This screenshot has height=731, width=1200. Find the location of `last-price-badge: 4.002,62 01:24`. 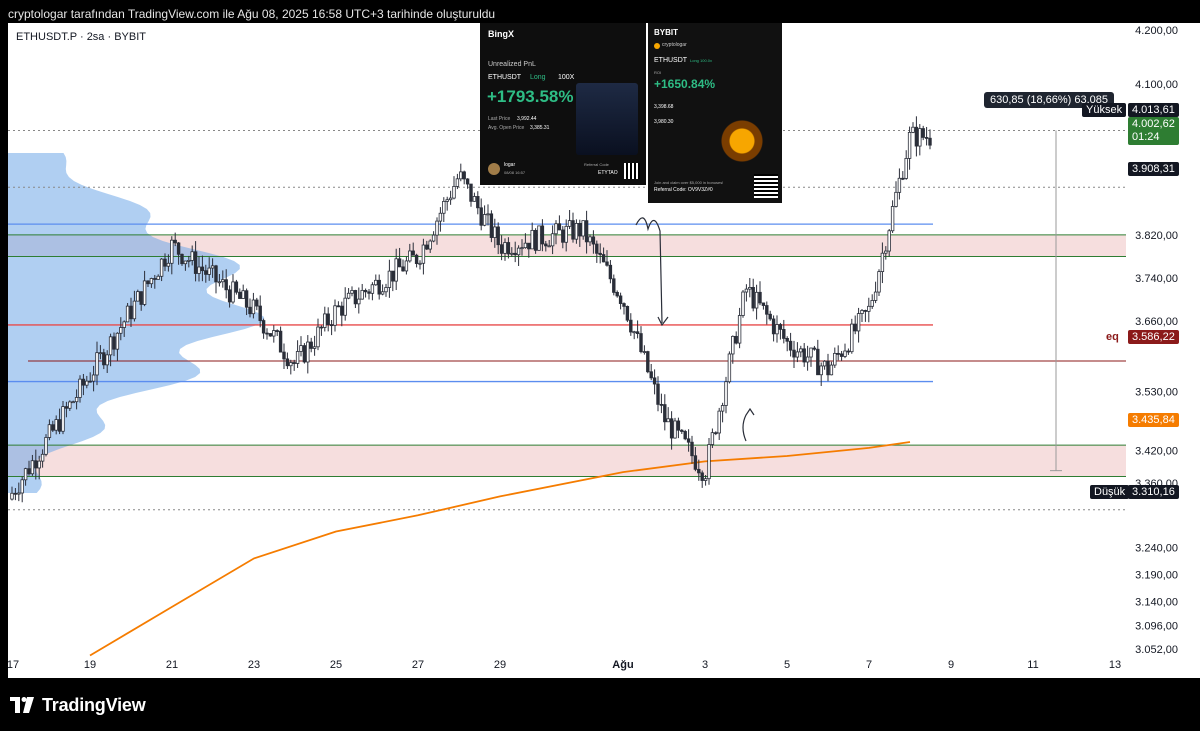

last-price-badge: 4.002,62 01:24 is located at coordinates (1153, 131).